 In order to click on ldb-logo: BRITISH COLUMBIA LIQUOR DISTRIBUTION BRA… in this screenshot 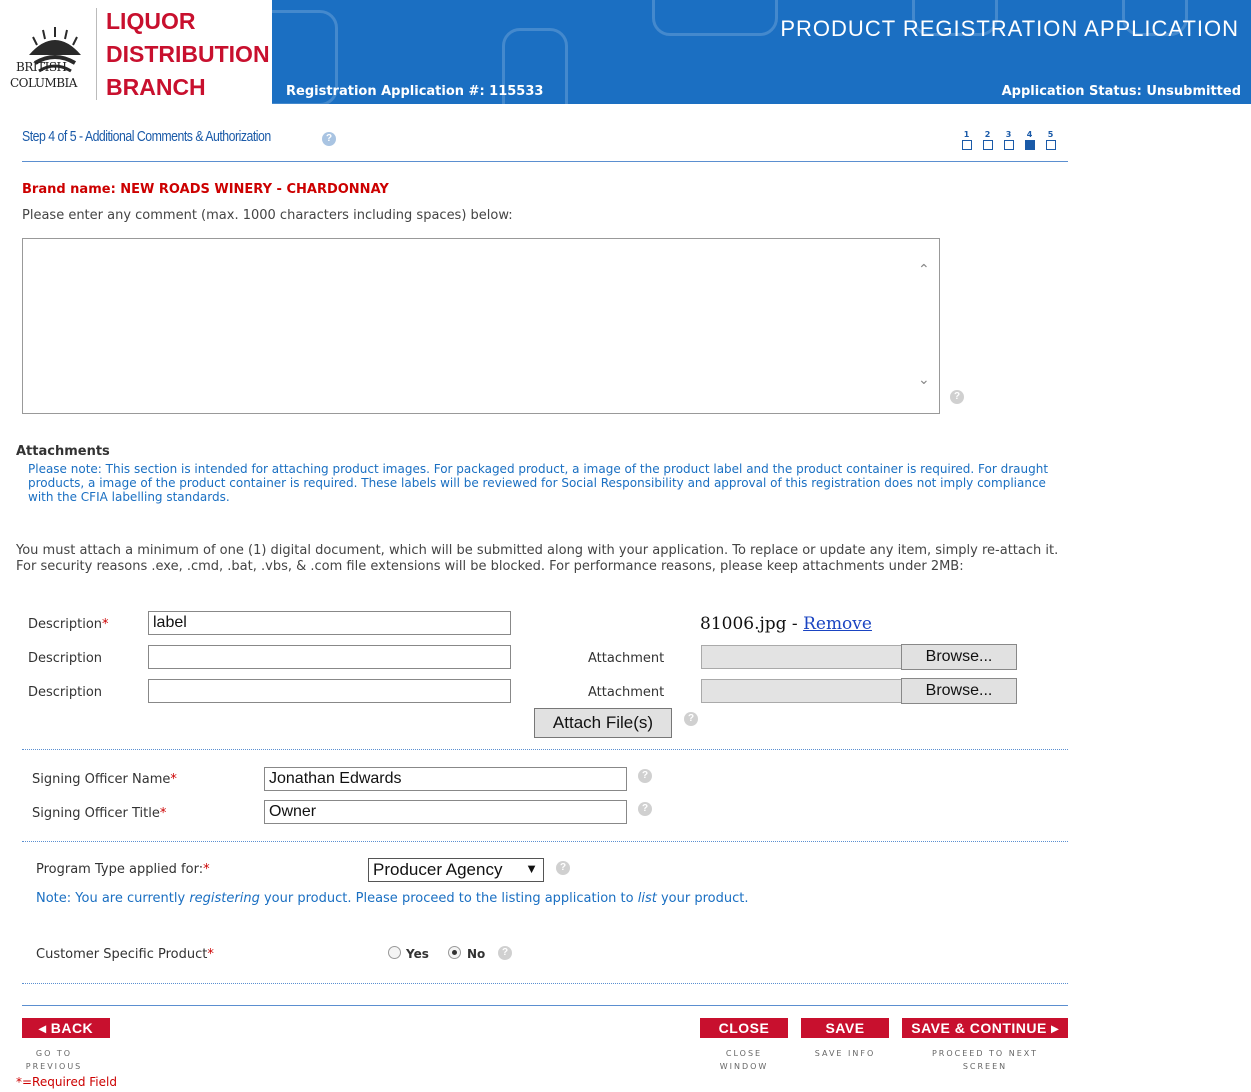, I will do `click(136, 52)`.